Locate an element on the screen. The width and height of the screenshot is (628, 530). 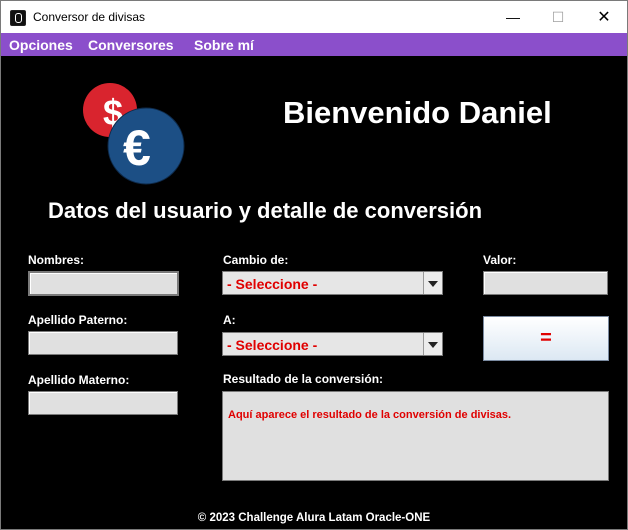
resultado-label: Resultado de la conversión: is located at coordinates (303, 379).